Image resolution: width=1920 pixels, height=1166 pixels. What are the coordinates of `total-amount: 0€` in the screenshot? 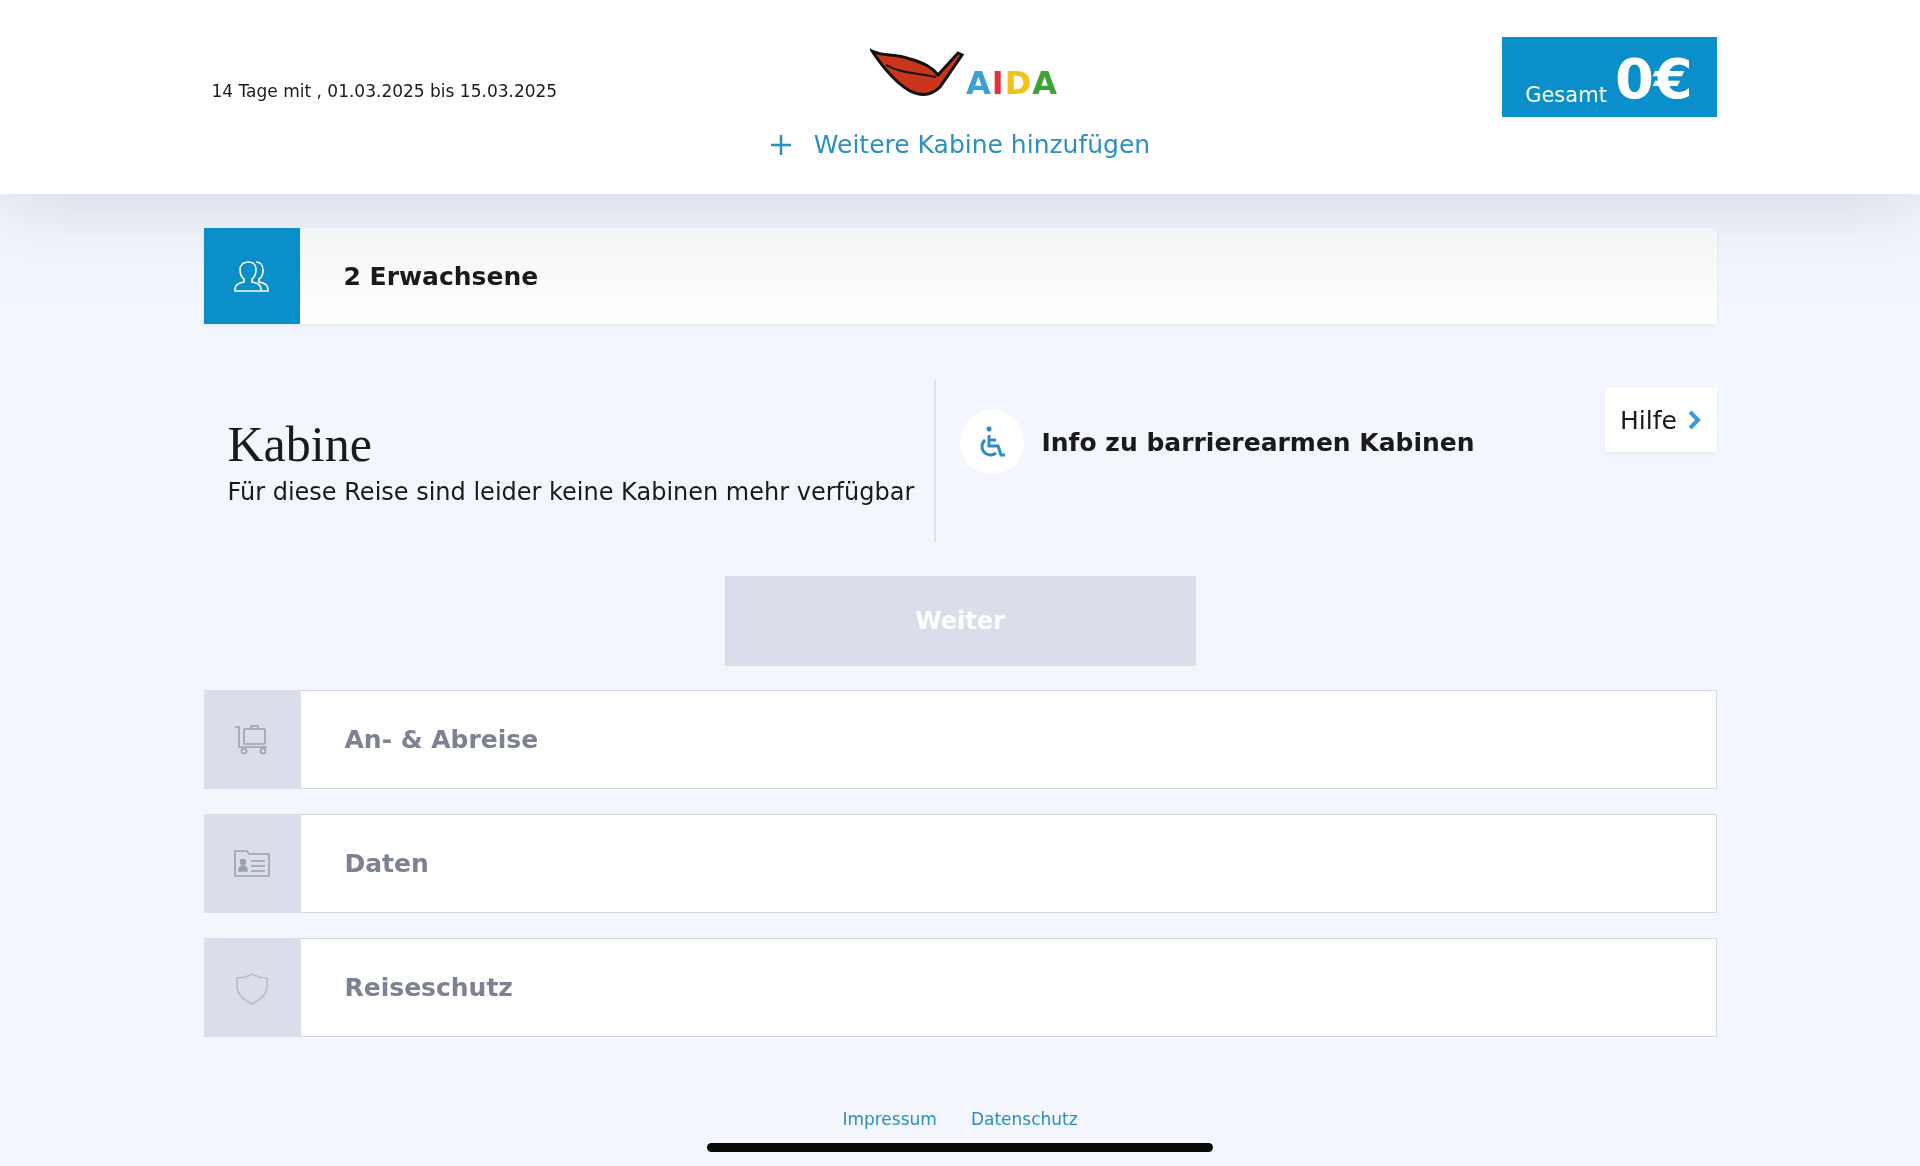 It's located at (1653, 79).